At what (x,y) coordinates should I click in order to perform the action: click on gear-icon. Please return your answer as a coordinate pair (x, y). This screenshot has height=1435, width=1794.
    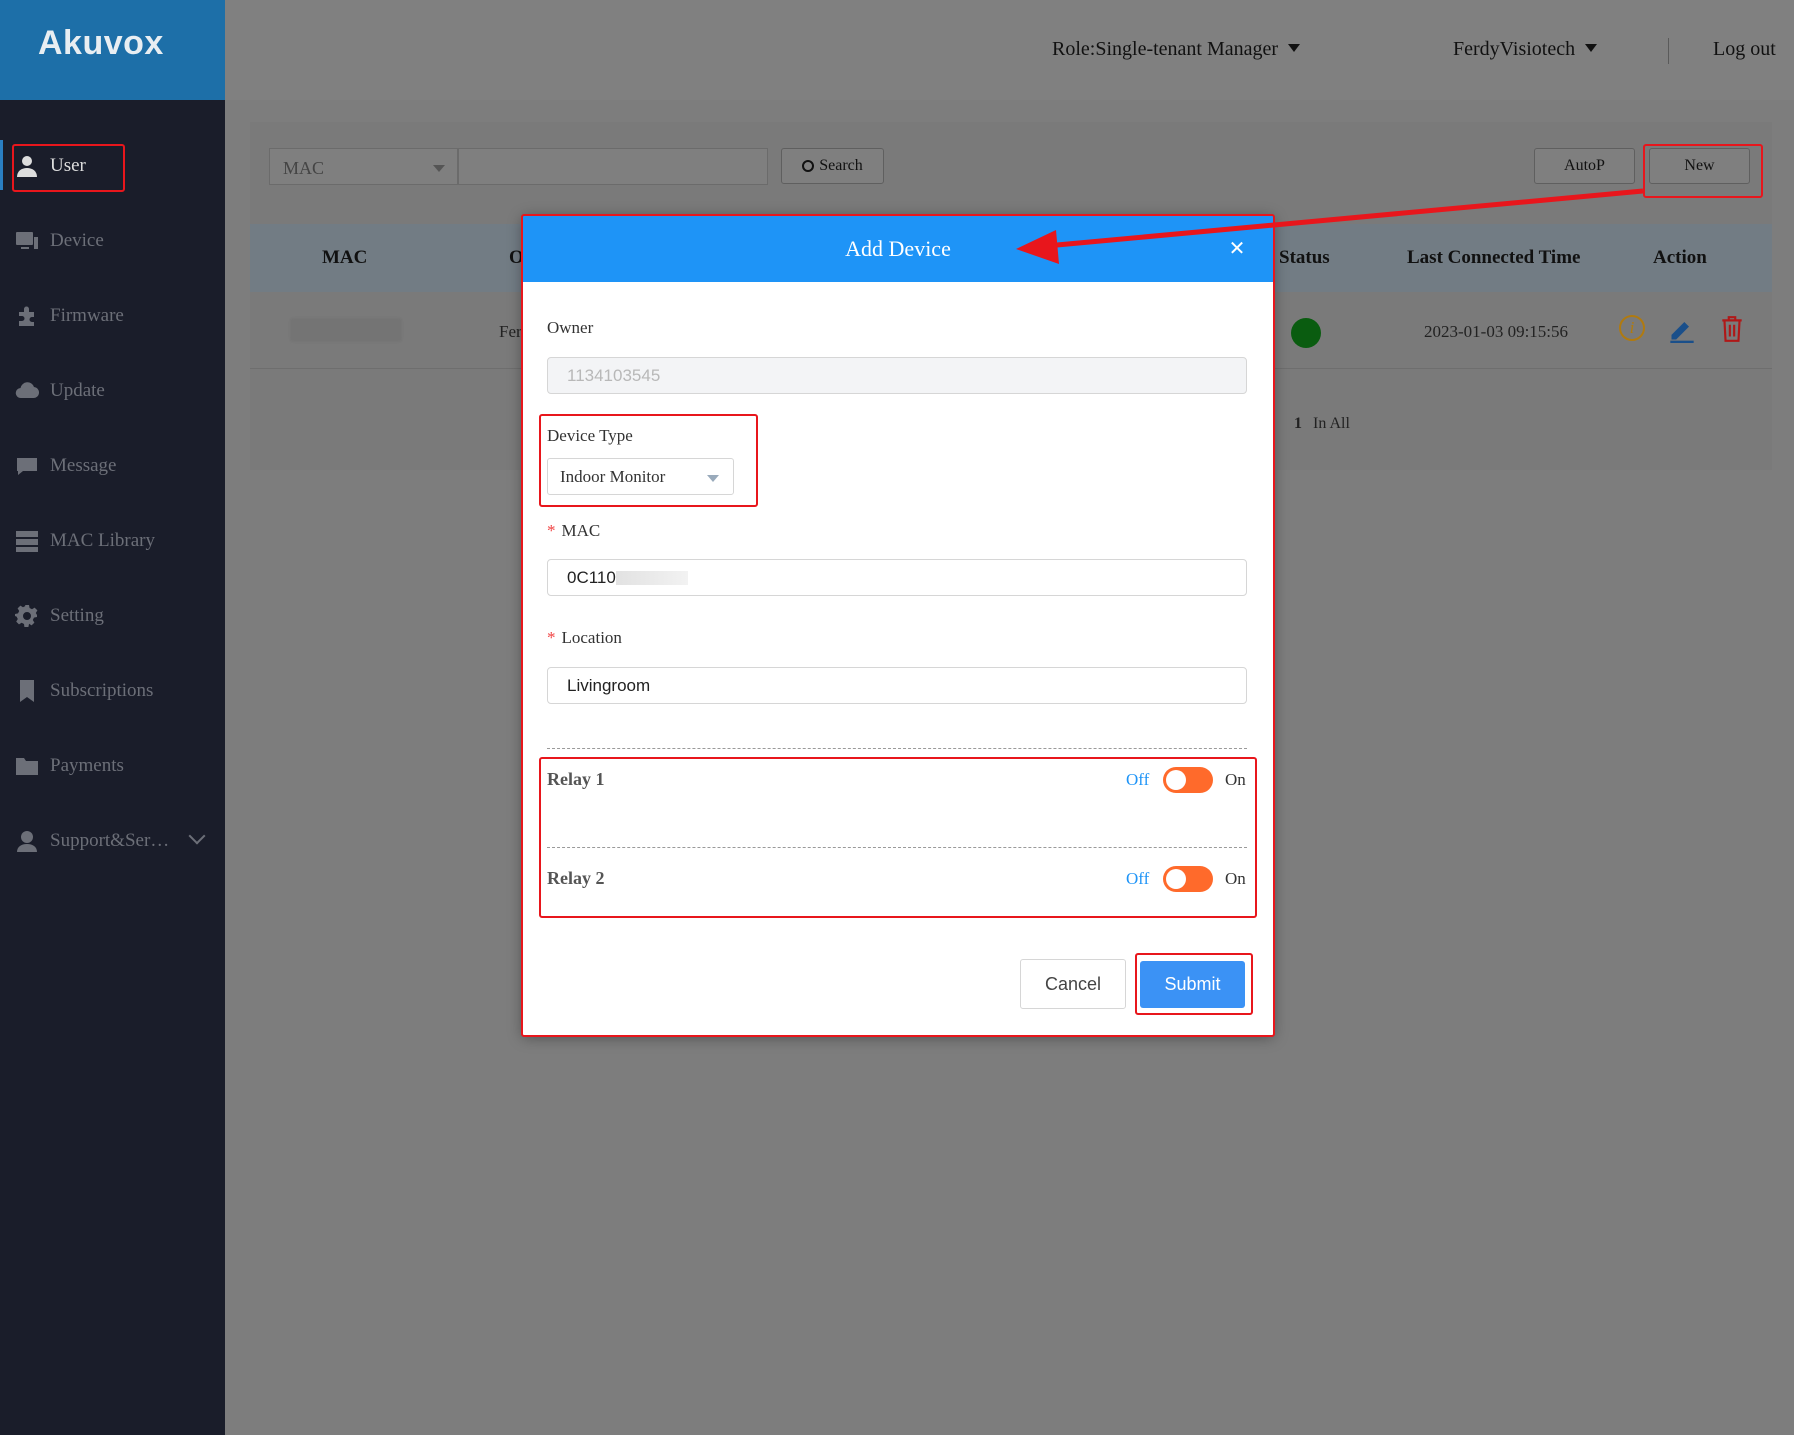
    Looking at the image, I should click on (27, 616).